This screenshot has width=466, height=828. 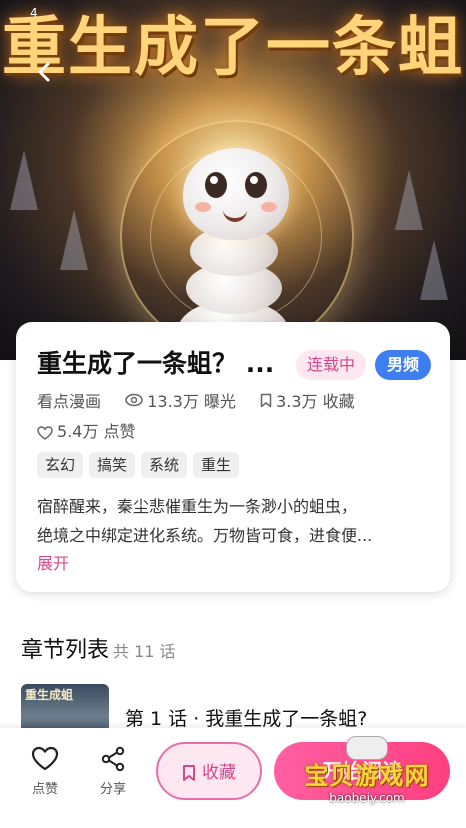 I want to click on favorite-label: 收藏, so click(x=219, y=773).